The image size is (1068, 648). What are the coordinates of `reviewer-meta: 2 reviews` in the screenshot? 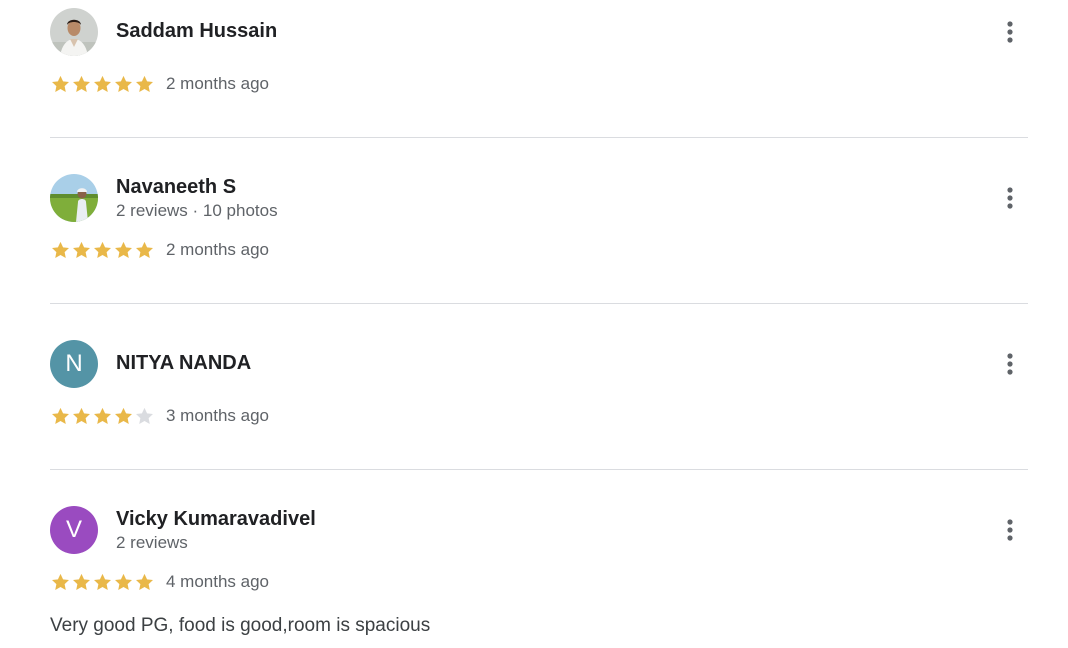 It's located at (152, 542).